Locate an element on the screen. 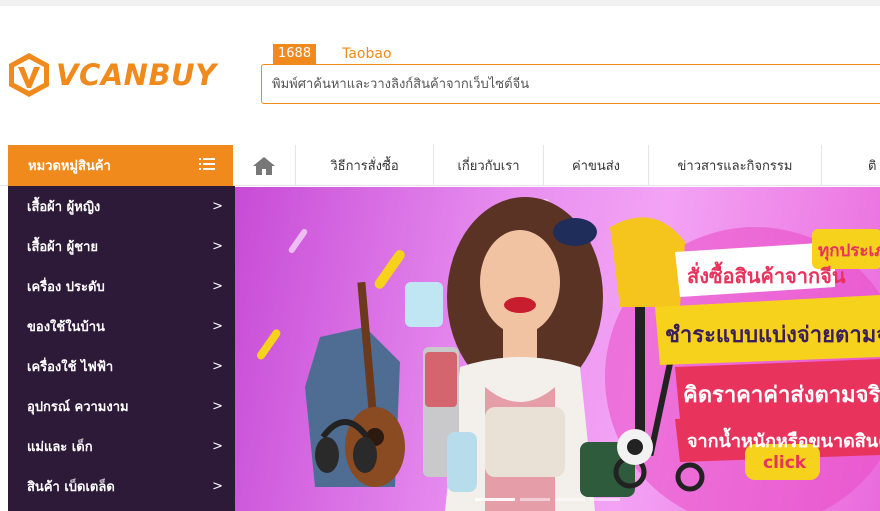 The height and width of the screenshot is (511, 880). sidebar-item-beauty: อุปกรณ์ ความงาม > is located at coordinates (121, 406).